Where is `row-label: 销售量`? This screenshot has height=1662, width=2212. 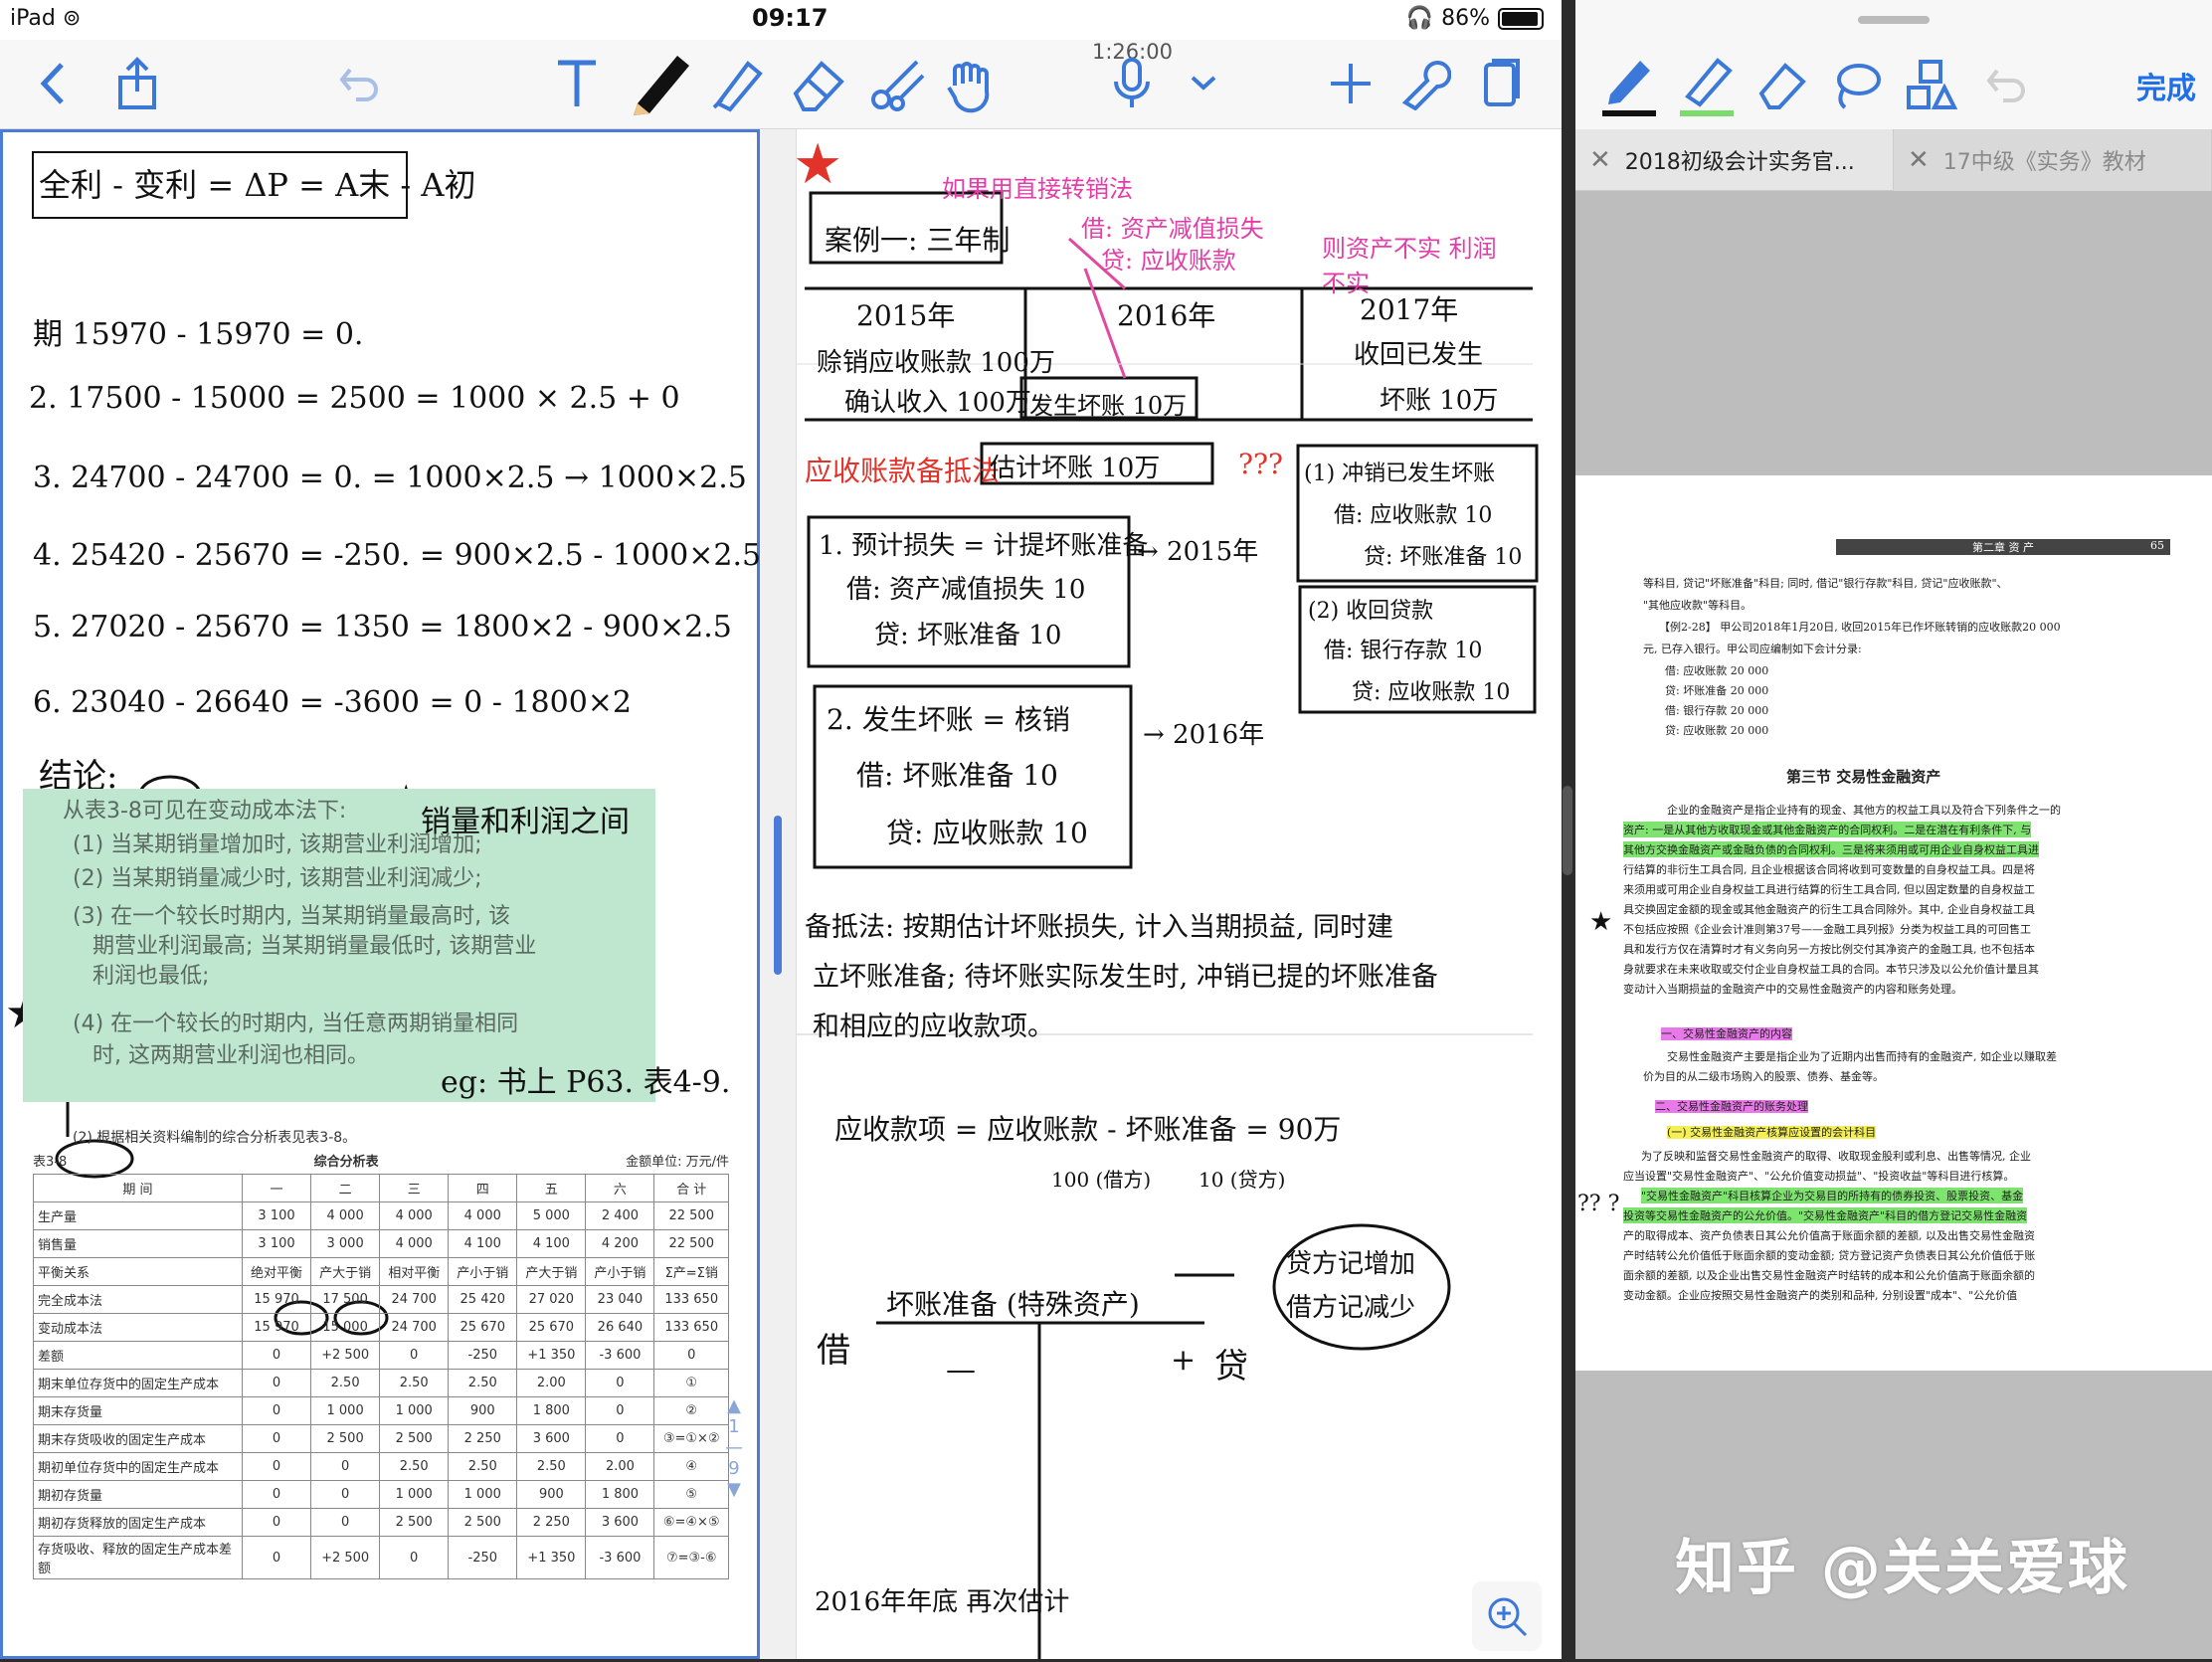
row-label: 销售量 is located at coordinates (138, 1243).